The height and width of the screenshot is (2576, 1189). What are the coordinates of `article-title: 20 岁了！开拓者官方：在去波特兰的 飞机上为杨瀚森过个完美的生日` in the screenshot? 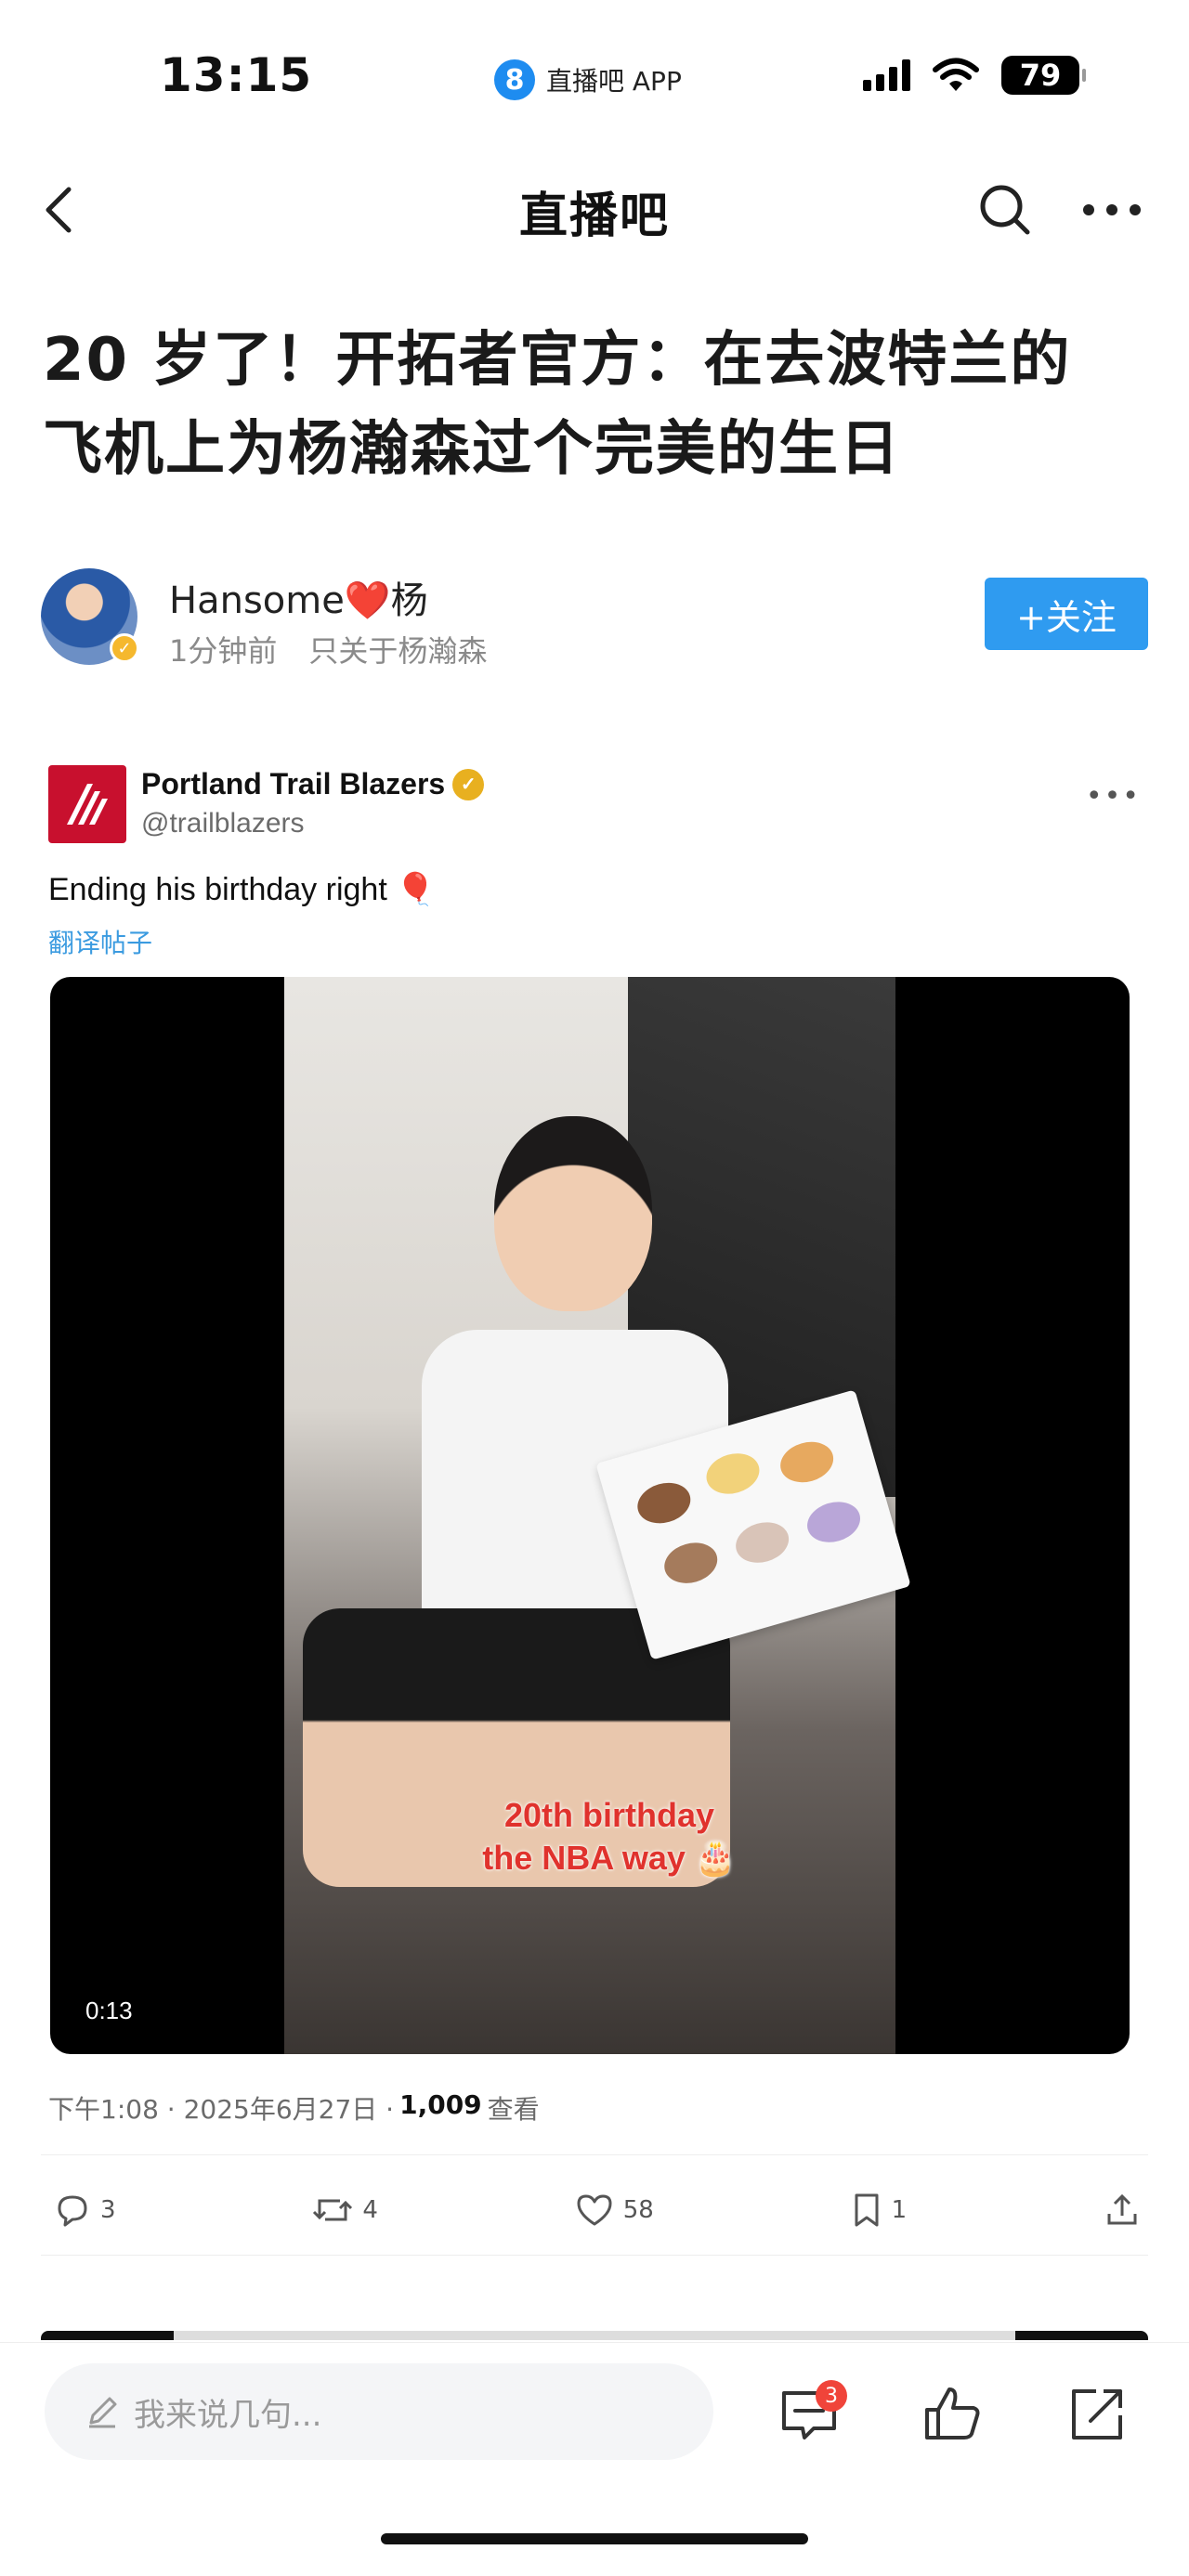 It's located at (595, 405).